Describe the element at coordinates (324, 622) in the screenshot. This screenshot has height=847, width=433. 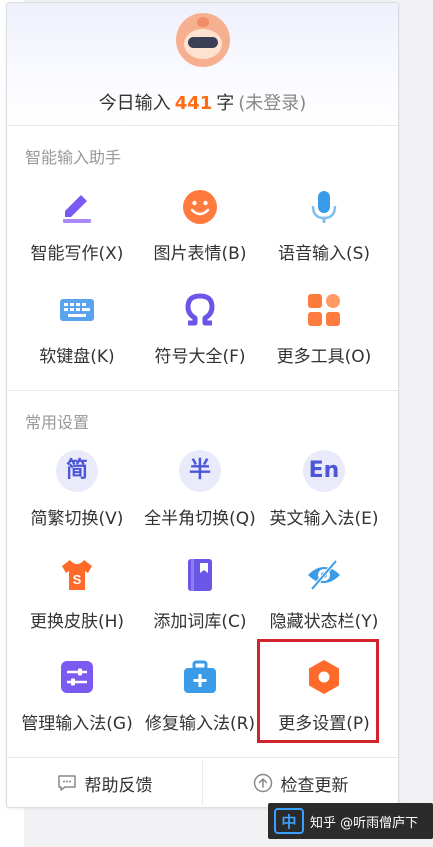
I see `tile-label: 隐藏状态栏(Y)` at that location.